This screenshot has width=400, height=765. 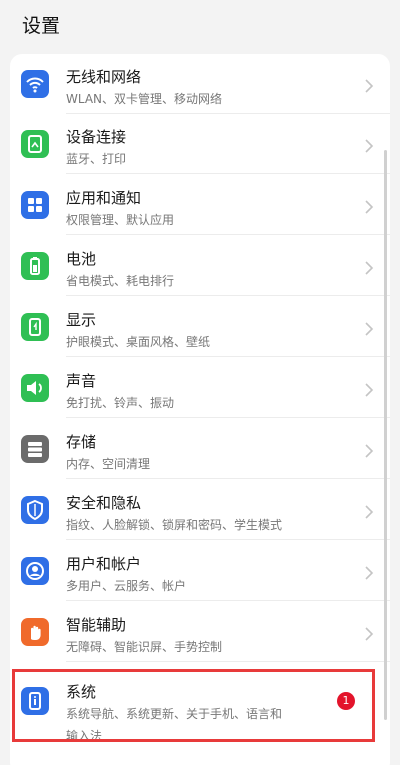 What do you see at coordinates (35, 388) in the screenshot?
I see `sound-icon` at bounding box center [35, 388].